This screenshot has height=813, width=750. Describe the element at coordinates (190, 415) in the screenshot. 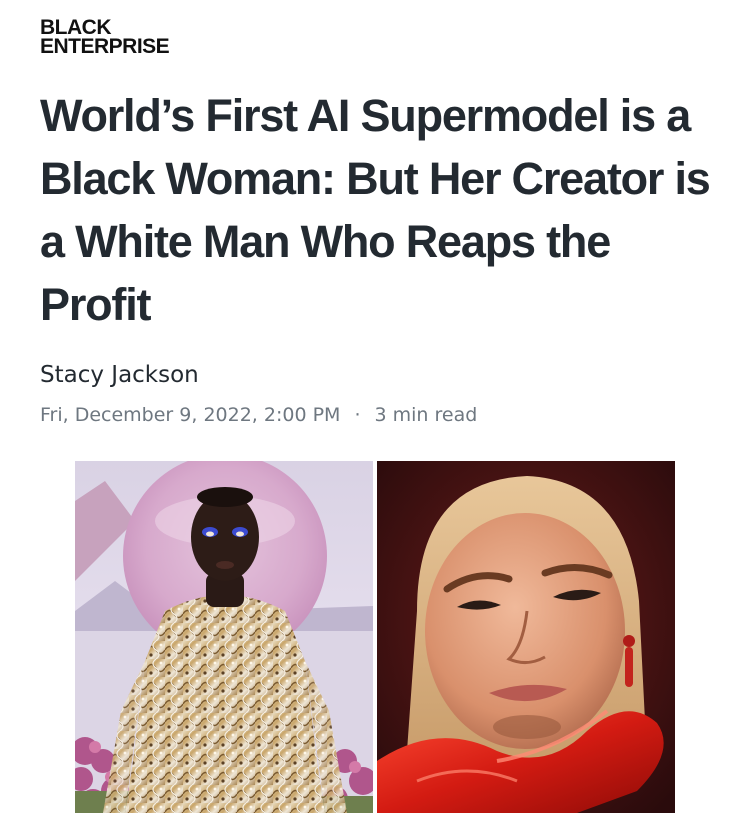

I see `publish-date: Fri, December 9, 2022, 2:00 PM` at that location.